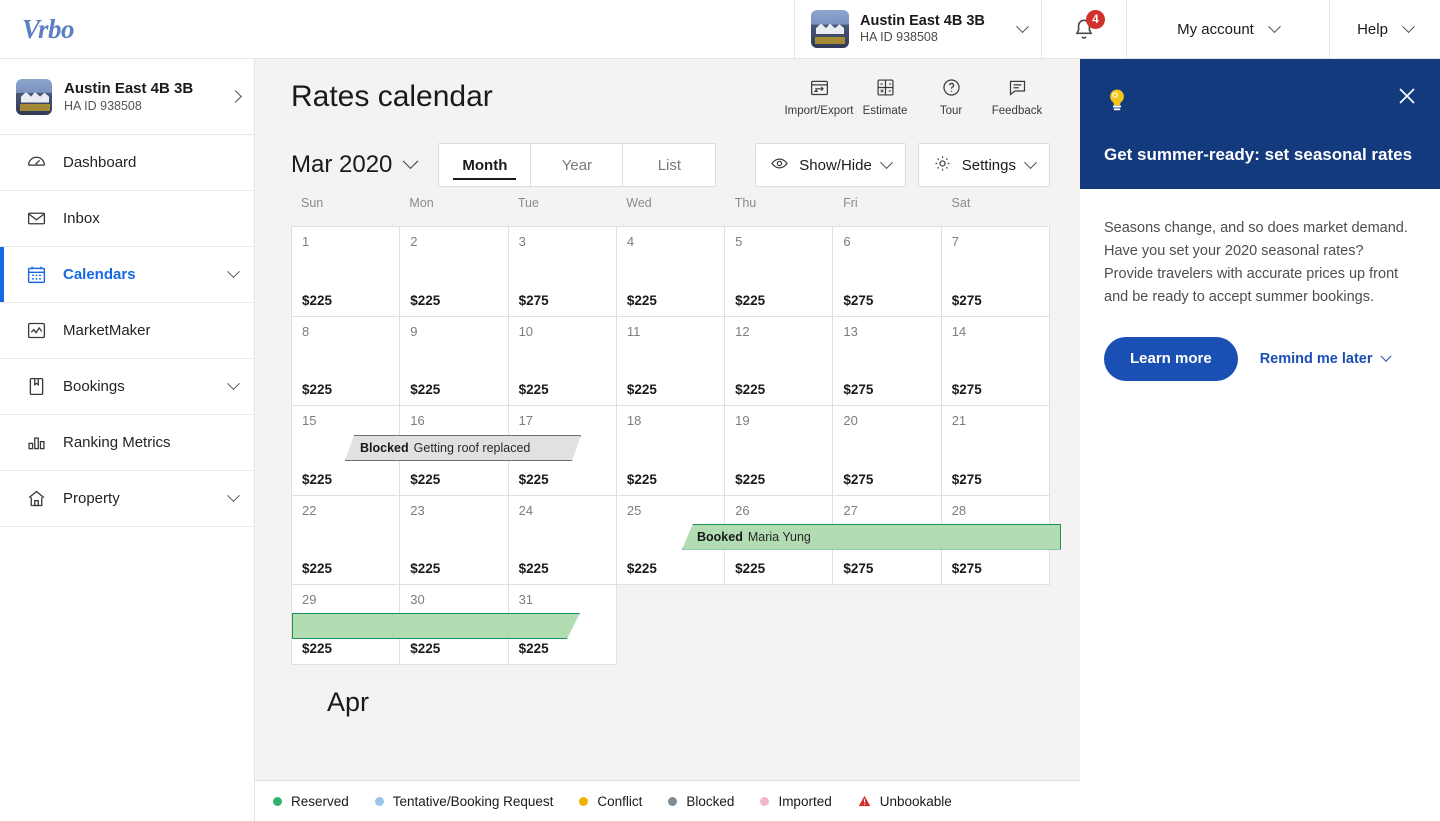 The width and height of the screenshot is (1440, 821). I want to click on day-number: 22, so click(309, 510).